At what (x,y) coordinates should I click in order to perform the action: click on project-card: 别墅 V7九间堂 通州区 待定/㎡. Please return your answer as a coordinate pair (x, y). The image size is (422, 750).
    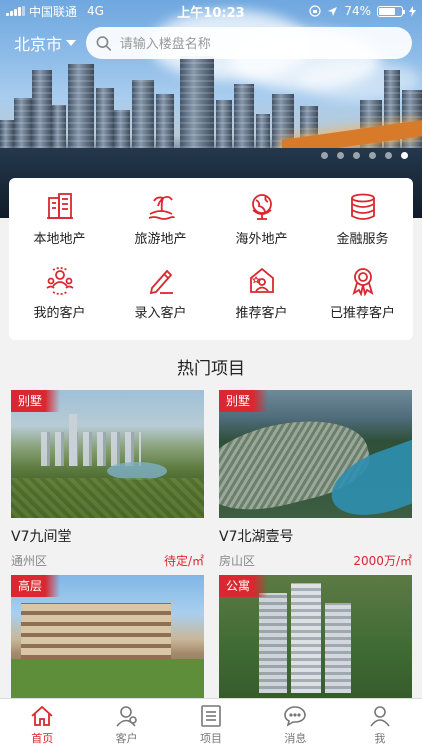
    Looking at the image, I should click on (107, 479).